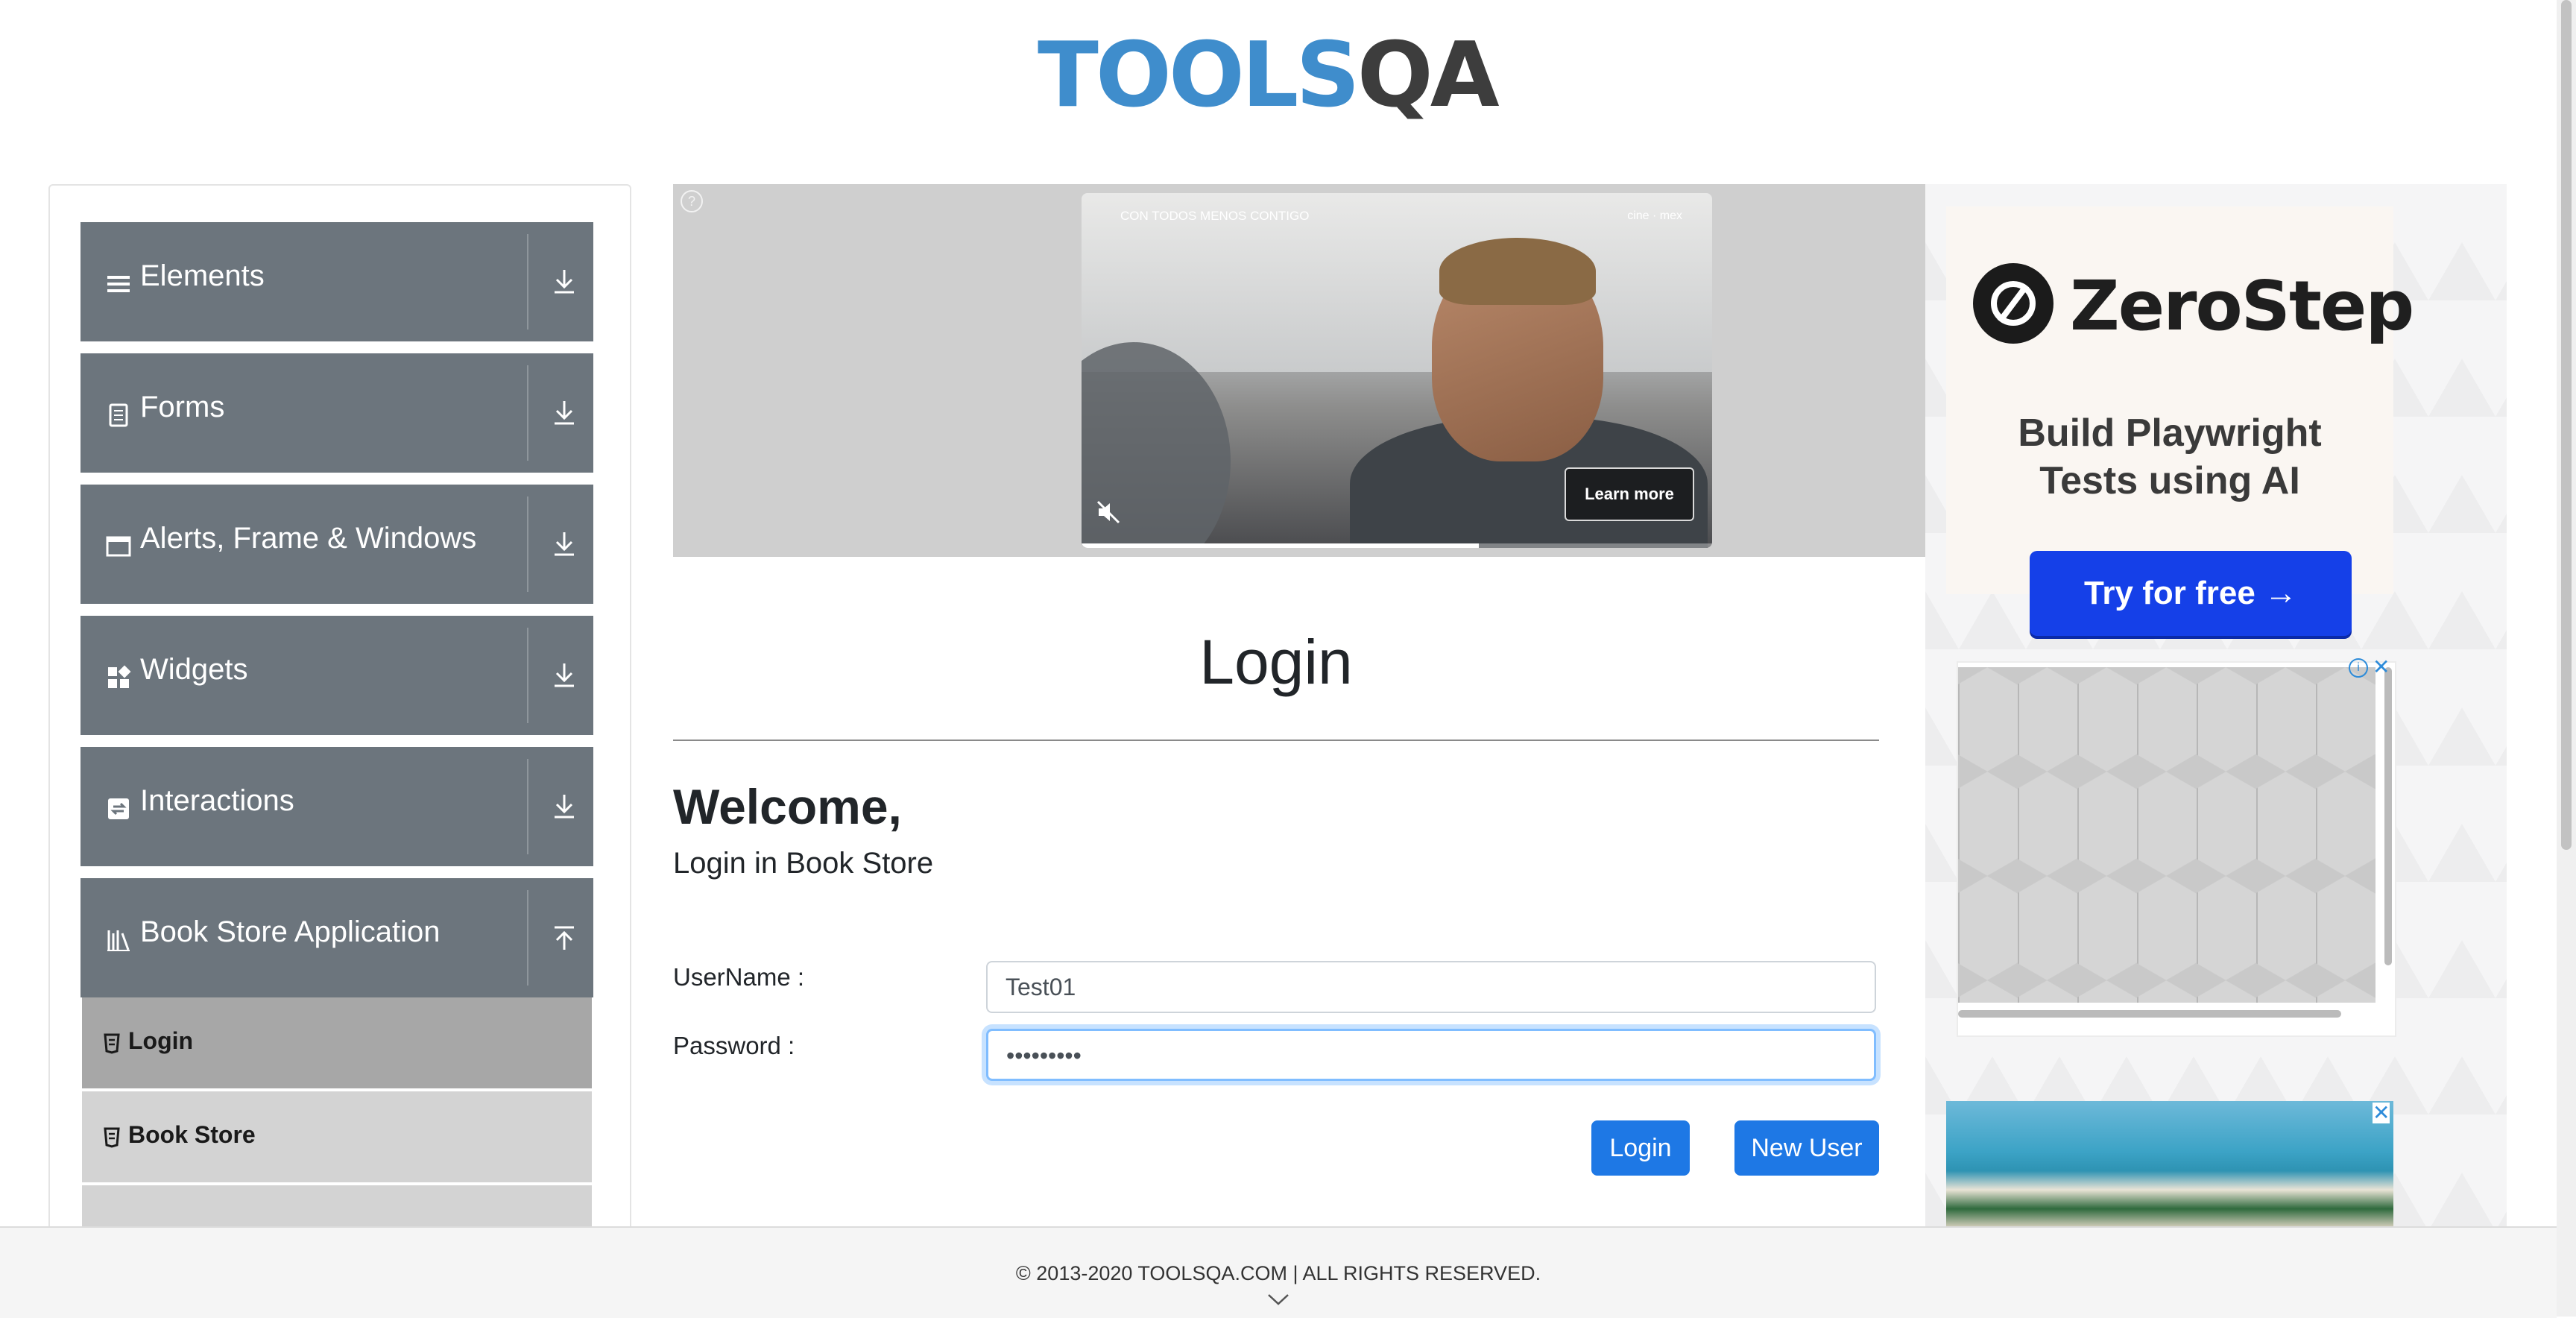  I want to click on learn-more-button: Learn more, so click(1630, 494).